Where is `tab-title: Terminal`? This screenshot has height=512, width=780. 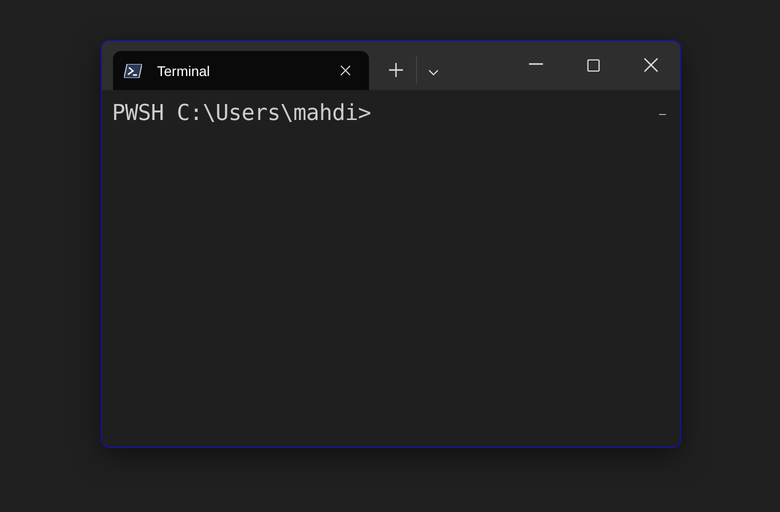 tab-title: Terminal is located at coordinates (184, 70).